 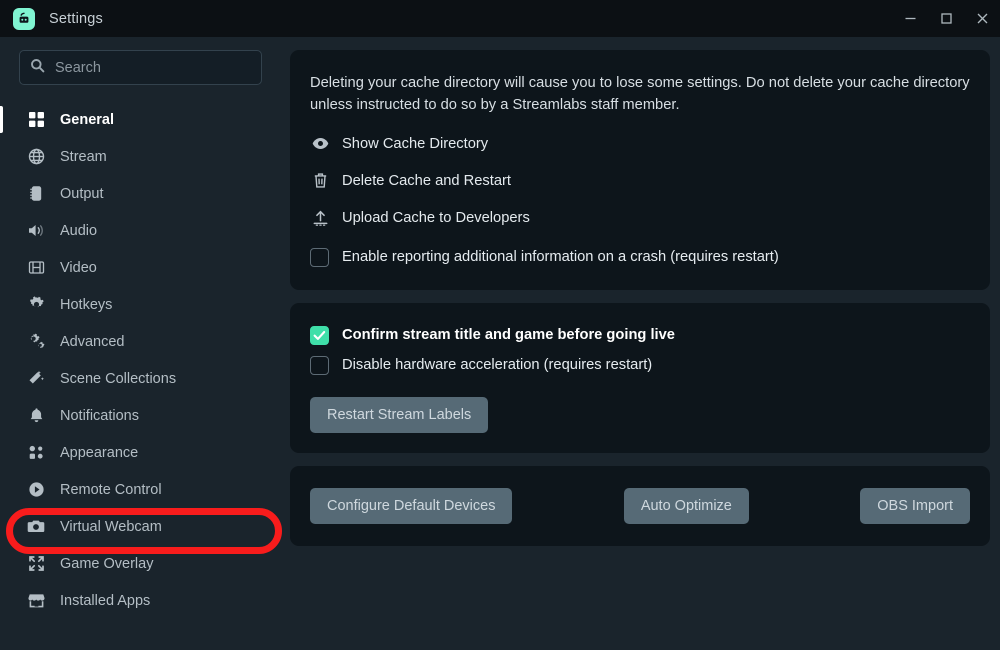 What do you see at coordinates (640, 144) in the screenshot?
I see `show-cache-directory-action: Show Cache Directory` at bounding box center [640, 144].